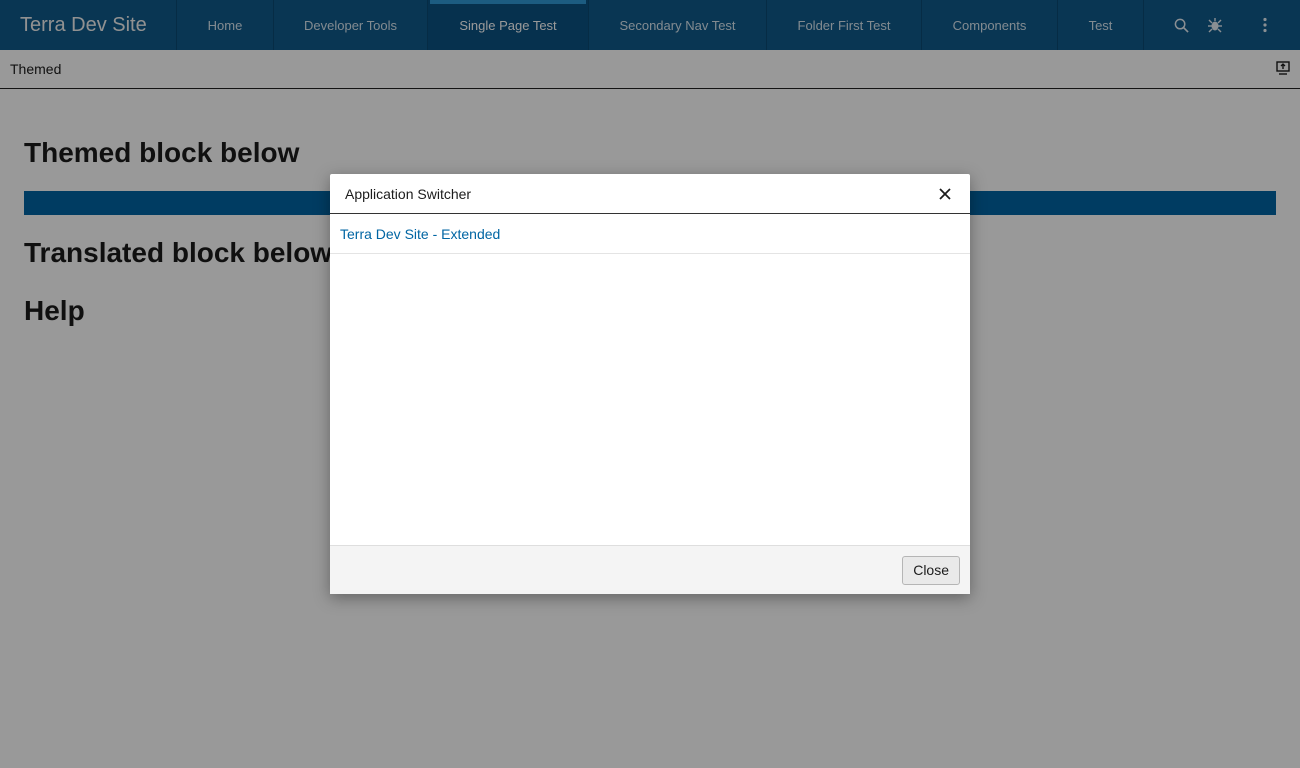 This screenshot has width=1300, height=768. I want to click on list-item: Terra Dev Site - Extended, so click(650, 234).